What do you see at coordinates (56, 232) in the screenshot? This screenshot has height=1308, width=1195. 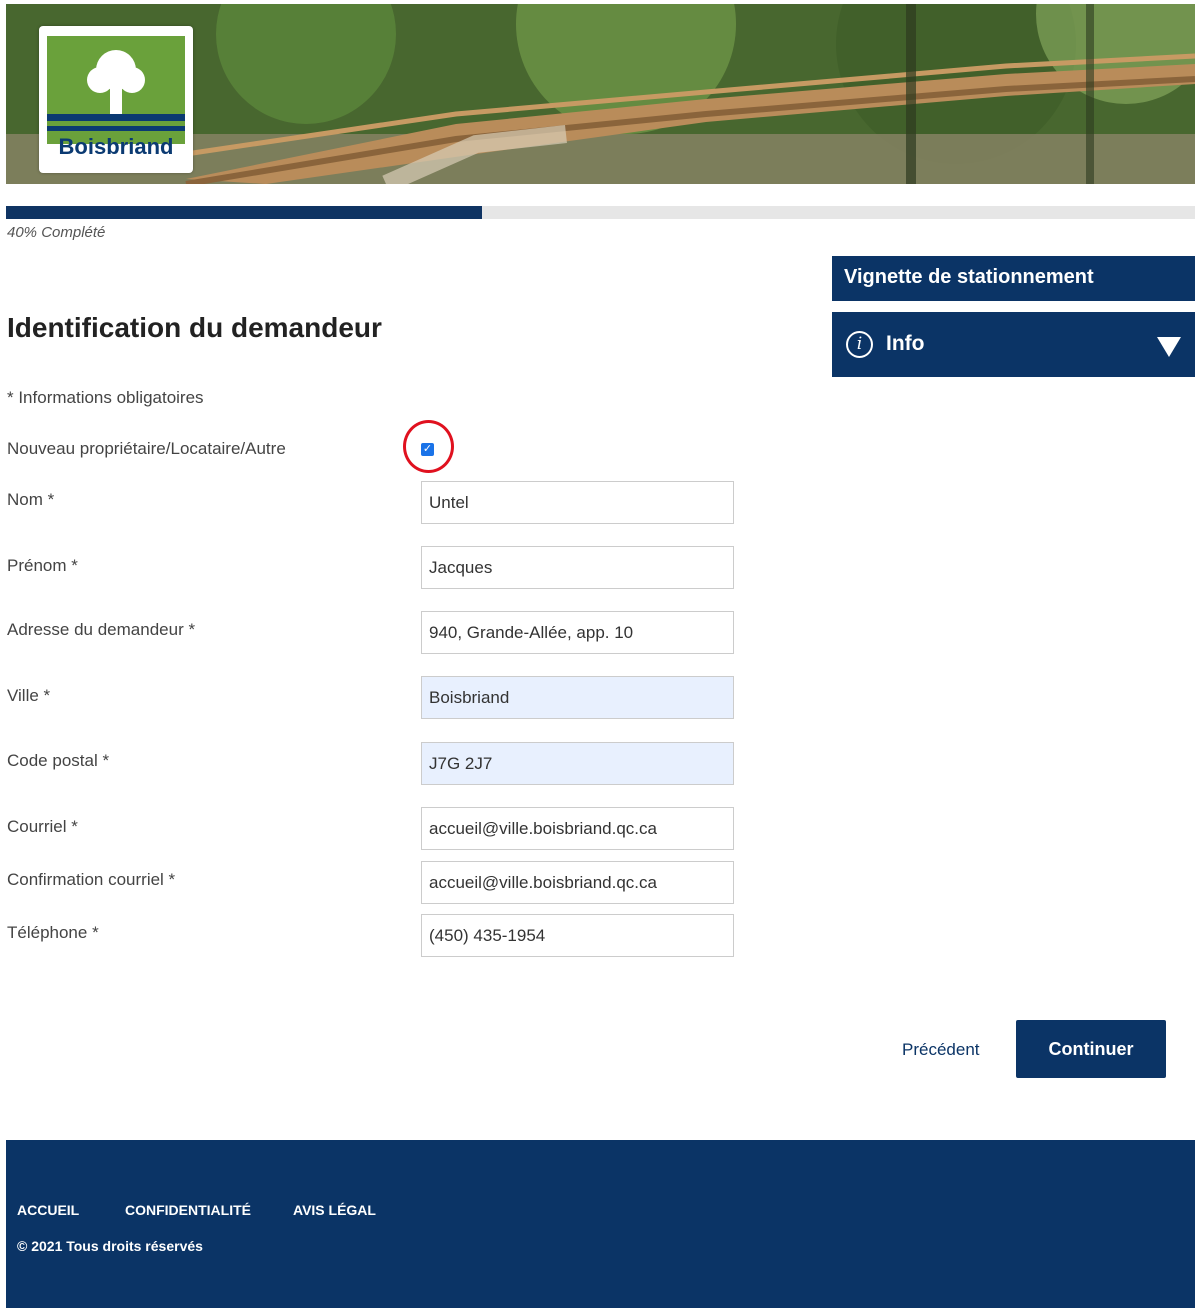 I see `progress-label: 40% Complété` at bounding box center [56, 232].